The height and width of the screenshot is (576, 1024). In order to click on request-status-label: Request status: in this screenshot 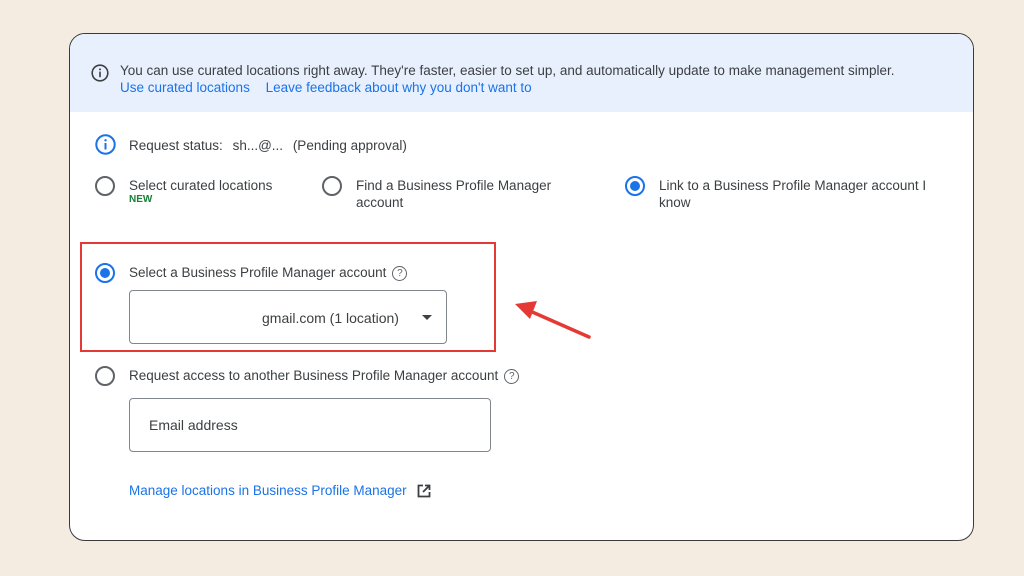, I will do `click(176, 145)`.